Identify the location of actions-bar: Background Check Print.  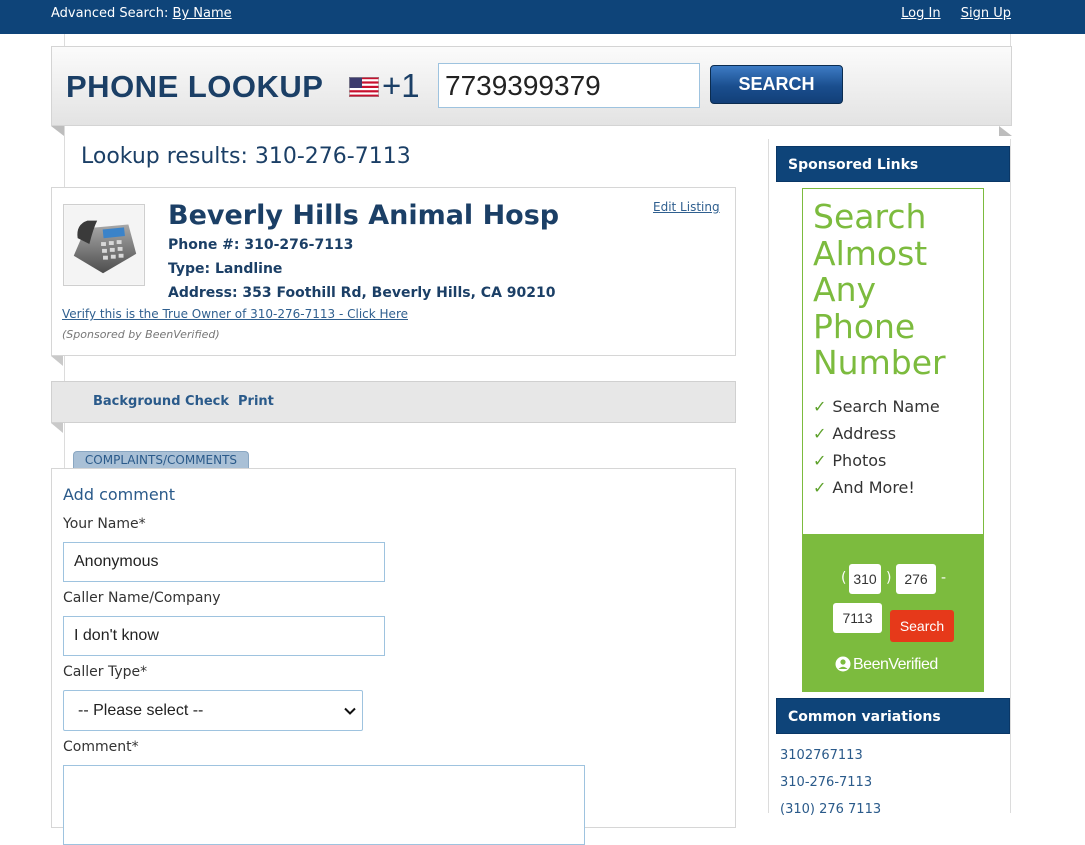
(393, 402).